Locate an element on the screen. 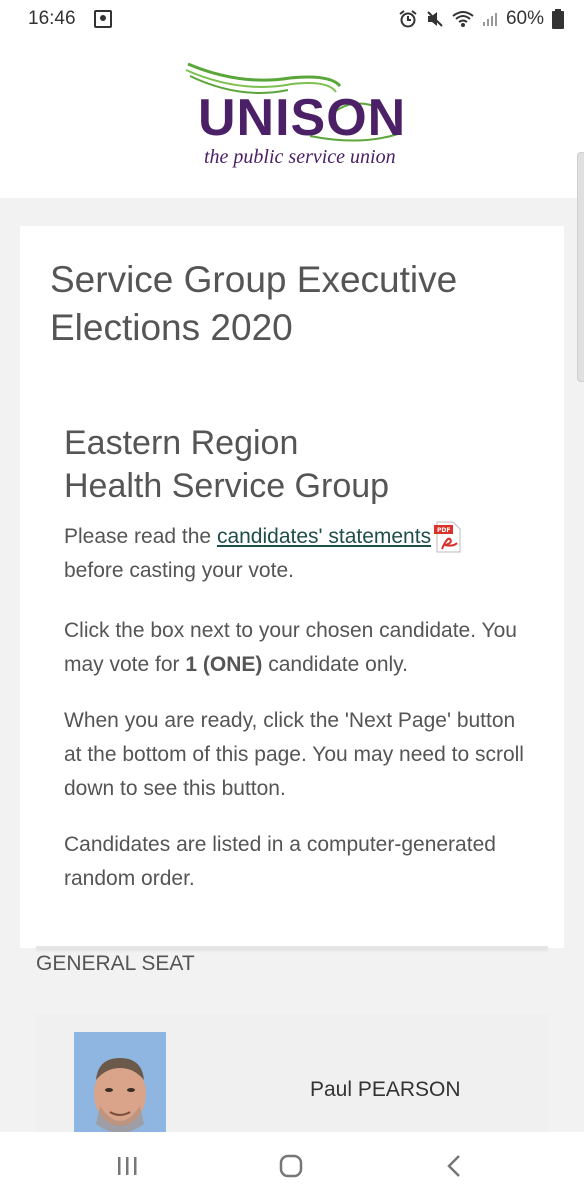 Image resolution: width=584 pixels, height=1200 pixels. signal-icon is located at coordinates (489, 19).